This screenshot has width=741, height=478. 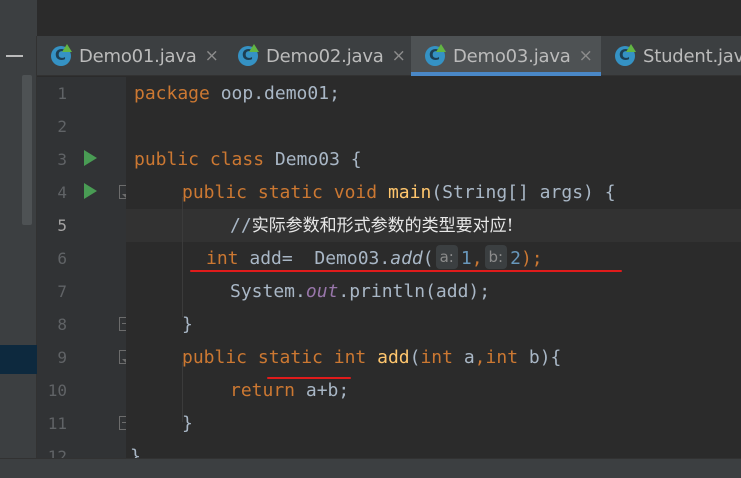 What do you see at coordinates (18, 18) in the screenshot?
I see `toolbar-corner` at bounding box center [18, 18].